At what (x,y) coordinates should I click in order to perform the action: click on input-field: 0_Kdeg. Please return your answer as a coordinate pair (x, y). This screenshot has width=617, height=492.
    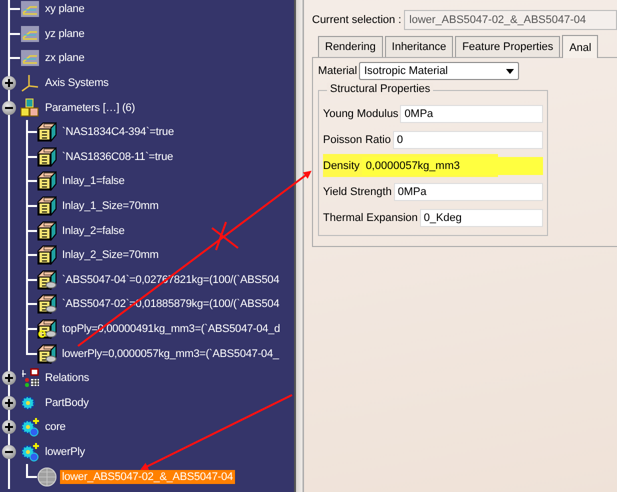
    Looking at the image, I should click on (481, 217).